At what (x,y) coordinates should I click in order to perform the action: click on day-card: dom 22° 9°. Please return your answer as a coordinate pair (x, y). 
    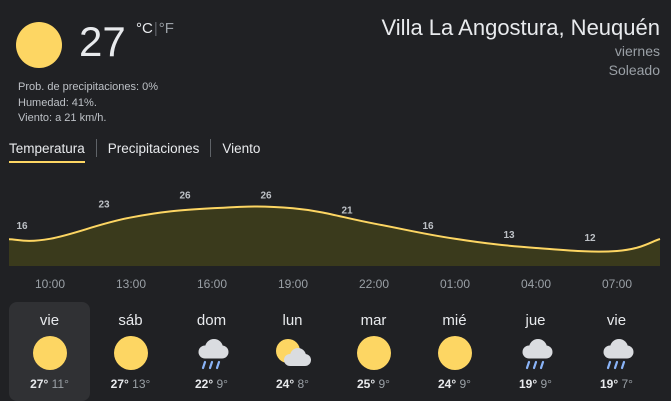
    Looking at the image, I should click on (211, 351).